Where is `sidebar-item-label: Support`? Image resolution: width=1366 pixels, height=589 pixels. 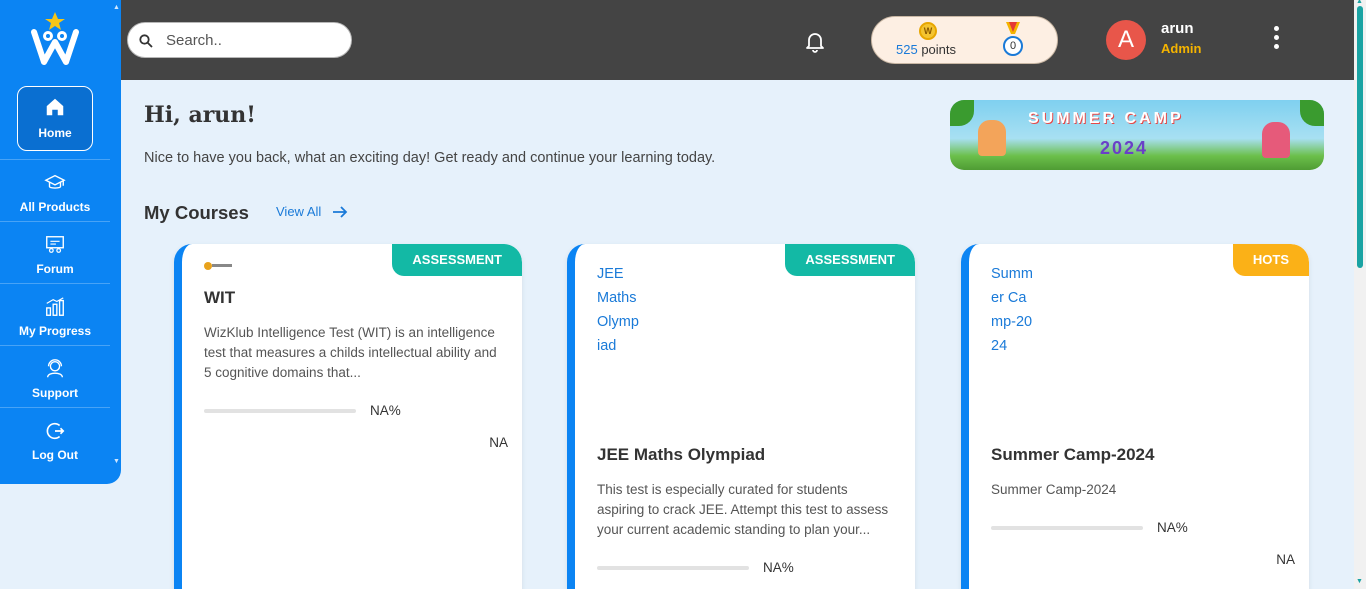 sidebar-item-label: Support is located at coordinates (55, 393).